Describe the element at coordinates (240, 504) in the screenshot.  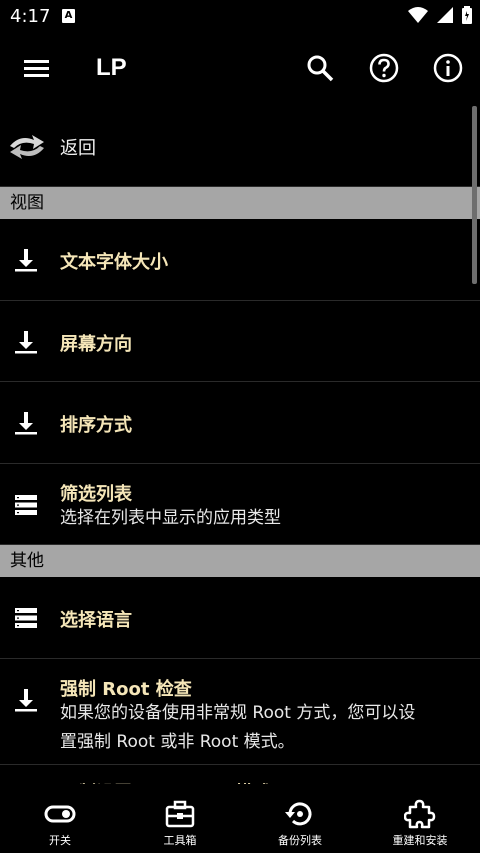
I see `filter-row: 筛选列表 选择在列表中显示的应用类型` at that location.